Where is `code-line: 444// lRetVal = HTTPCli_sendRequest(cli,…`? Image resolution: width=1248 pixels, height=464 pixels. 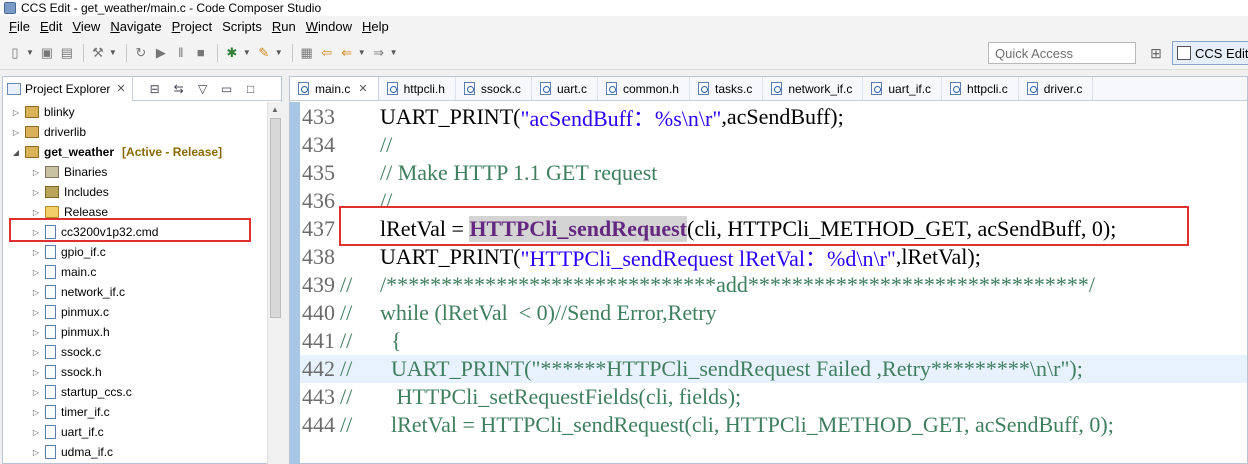 code-line: 444// lRetVal = HTTPCli_sendRequest(cli,… is located at coordinates (773, 425).